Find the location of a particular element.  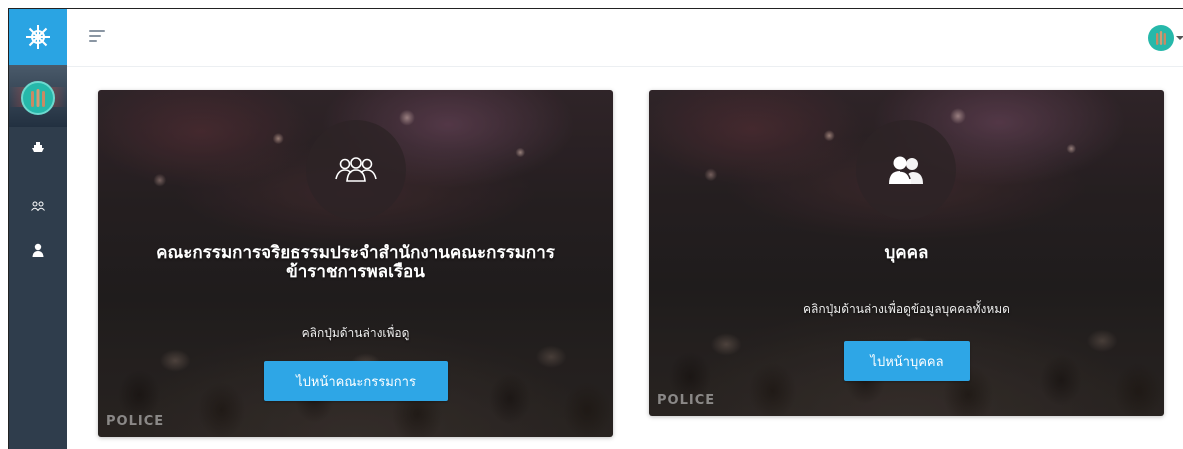

group-icon is located at coordinates (38, 206).